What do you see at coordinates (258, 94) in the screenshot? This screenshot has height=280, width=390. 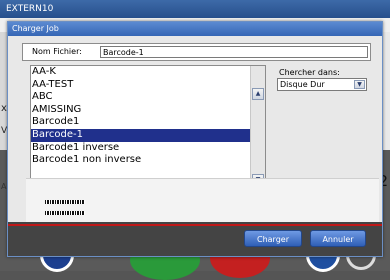 I see `scroll-up-icon: ▲` at bounding box center [258, 94].